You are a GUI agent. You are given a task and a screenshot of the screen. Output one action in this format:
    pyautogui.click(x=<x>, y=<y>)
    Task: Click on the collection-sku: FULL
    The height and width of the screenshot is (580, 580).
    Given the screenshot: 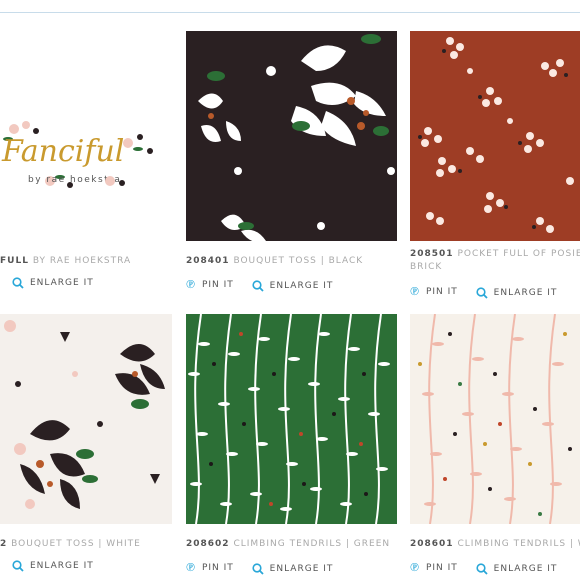 What is the action you would take?
    pyautogui.click(x=14, y=261)
    